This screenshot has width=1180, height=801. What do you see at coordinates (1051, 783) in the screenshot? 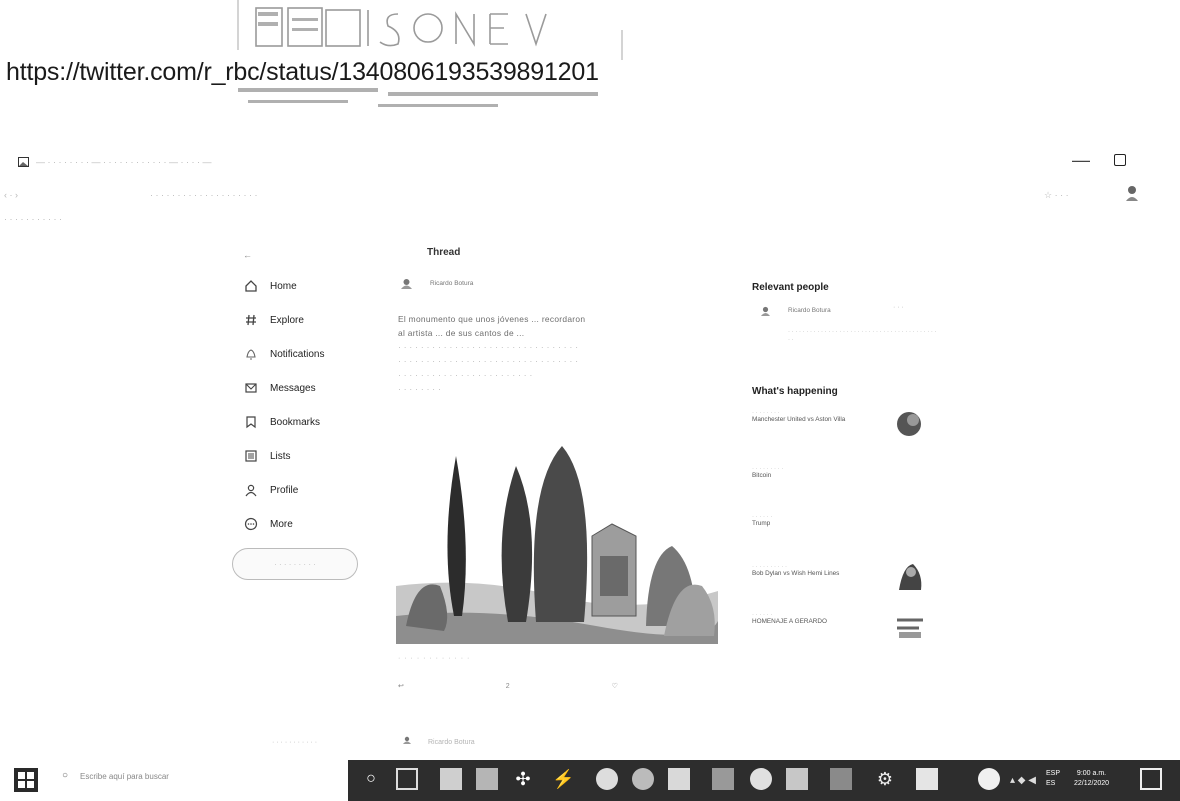
I see `lang-code-2: ES` at bounding box center [1051, 783].